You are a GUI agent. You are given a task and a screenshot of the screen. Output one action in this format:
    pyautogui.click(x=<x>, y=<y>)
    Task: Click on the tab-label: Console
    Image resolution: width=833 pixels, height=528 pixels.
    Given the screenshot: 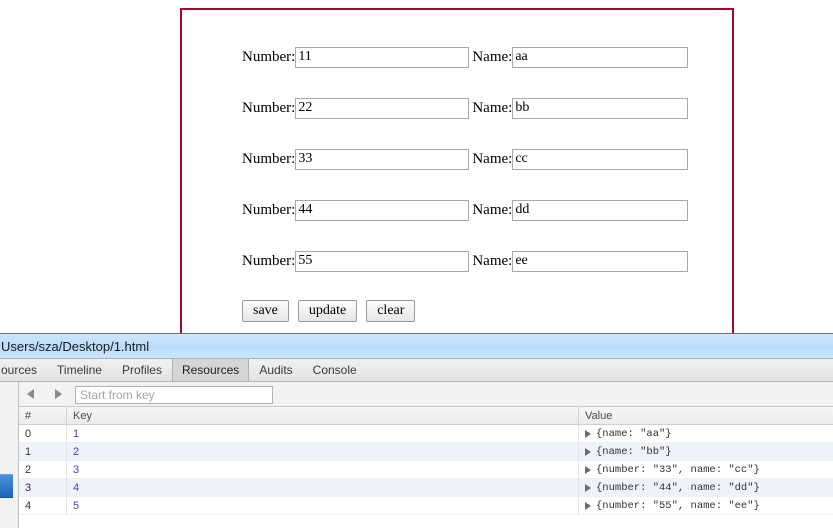 What is the action you would take?
    pyautogui.click(x=334, y=370)
    